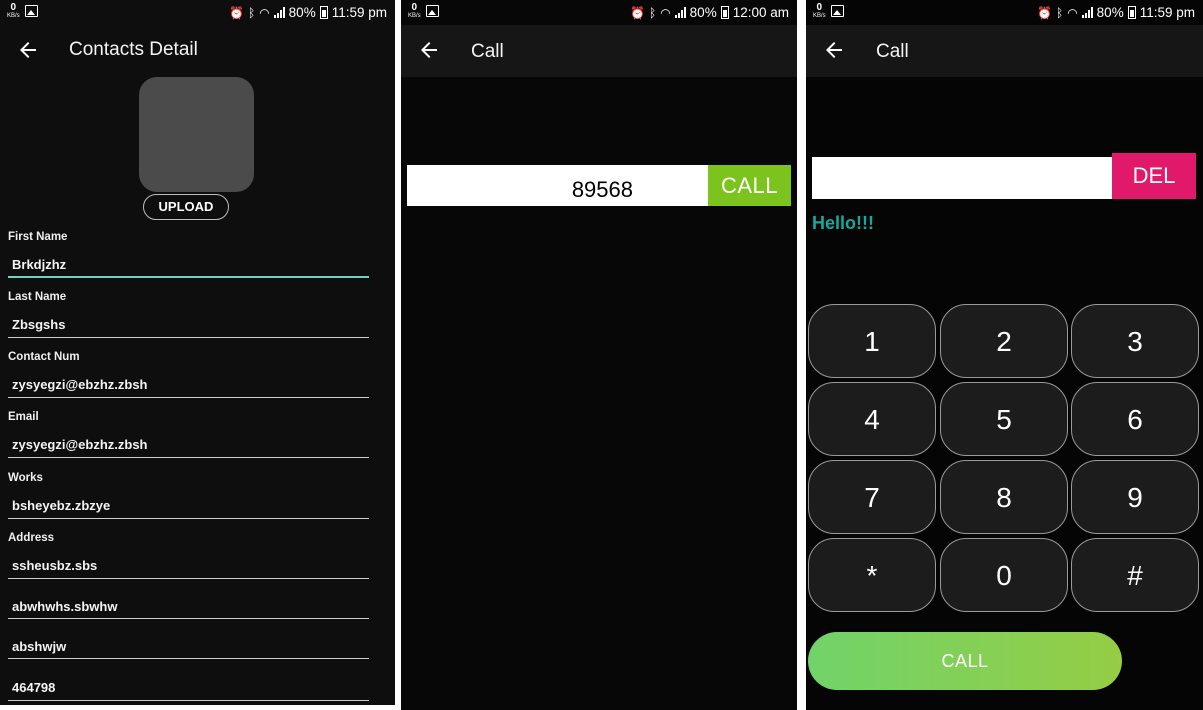 This screenshot has width=1203, height=710. I want to click on dial-key-9: 9, so click(1135, 497).